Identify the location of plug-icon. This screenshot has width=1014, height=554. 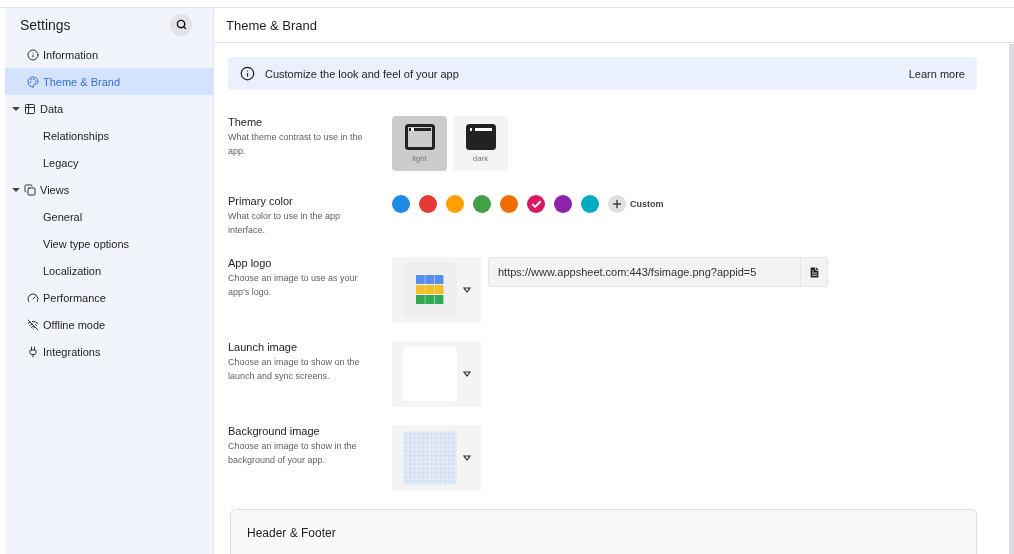
(33, 351).